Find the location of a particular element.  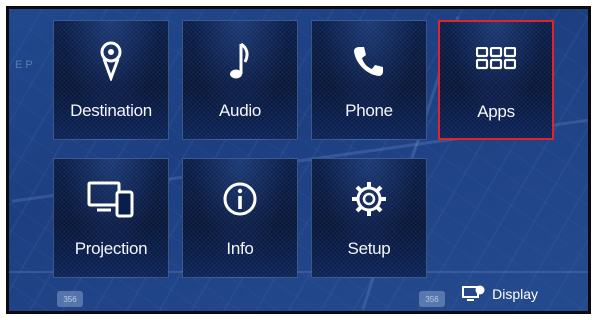

info-label: Info is located at coordinates (240, 248).